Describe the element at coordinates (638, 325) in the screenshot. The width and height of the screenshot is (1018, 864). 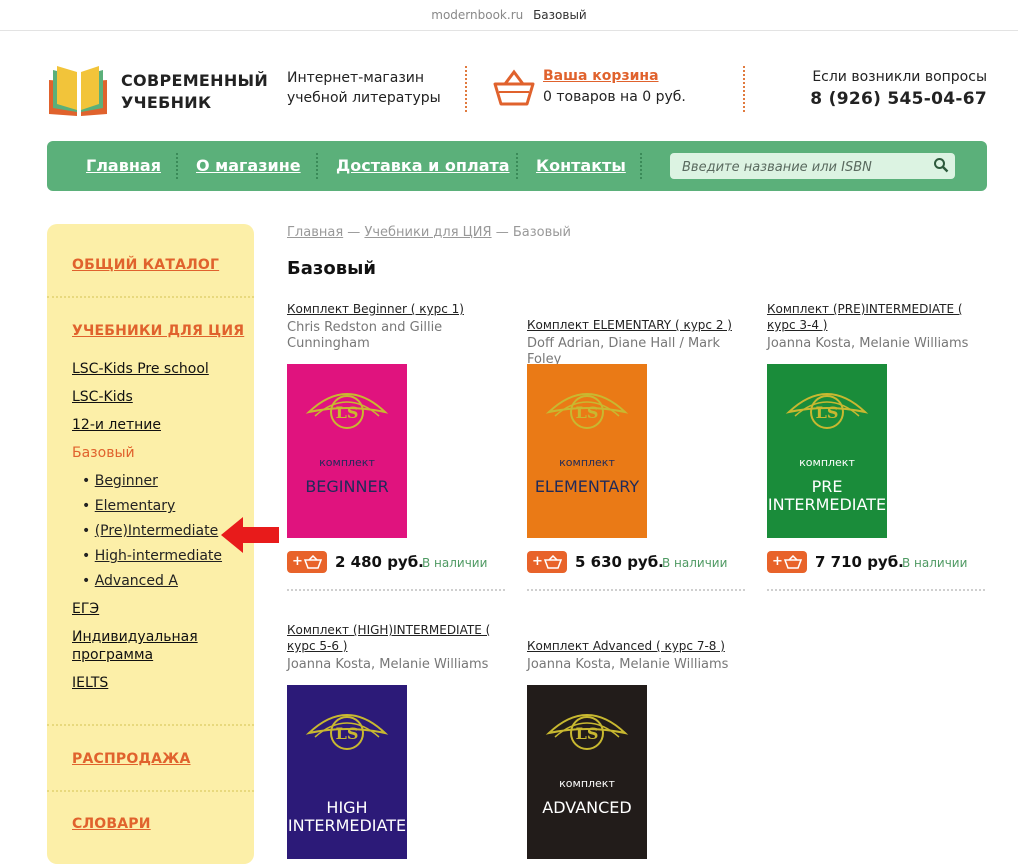
I see `product-title: Комплект ELEMENTARY ( курс 2 )` at that location.